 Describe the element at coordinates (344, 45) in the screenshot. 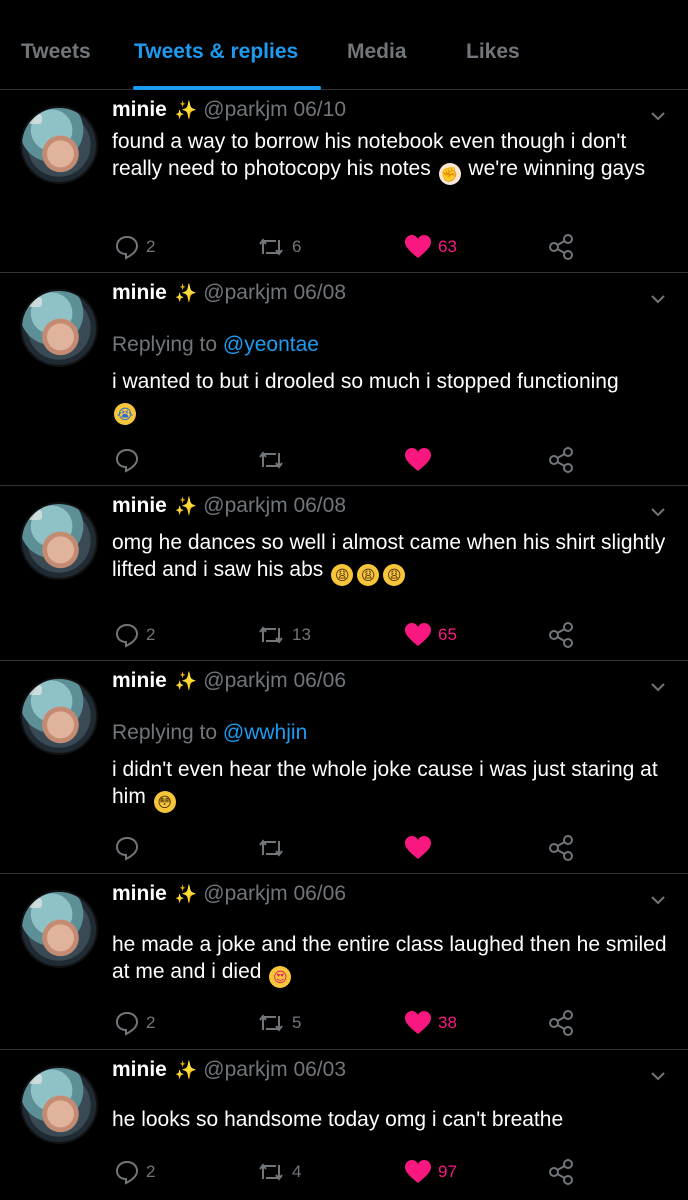

I see `profile-tabs: Tweets Tweets & replies Media Likes` at that location.